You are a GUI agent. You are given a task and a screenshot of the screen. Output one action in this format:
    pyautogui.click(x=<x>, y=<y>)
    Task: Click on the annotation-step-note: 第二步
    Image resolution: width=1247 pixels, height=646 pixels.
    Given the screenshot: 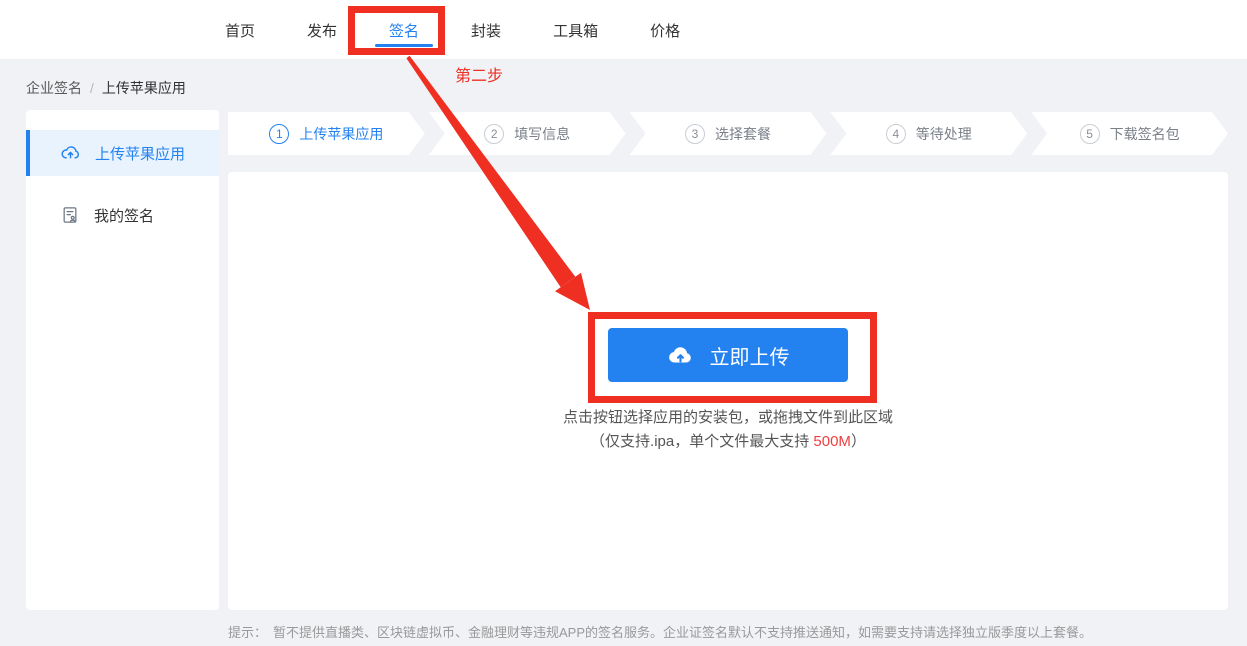 What is the action you would take?
    pyautogui.click(x=479, y=76)
    